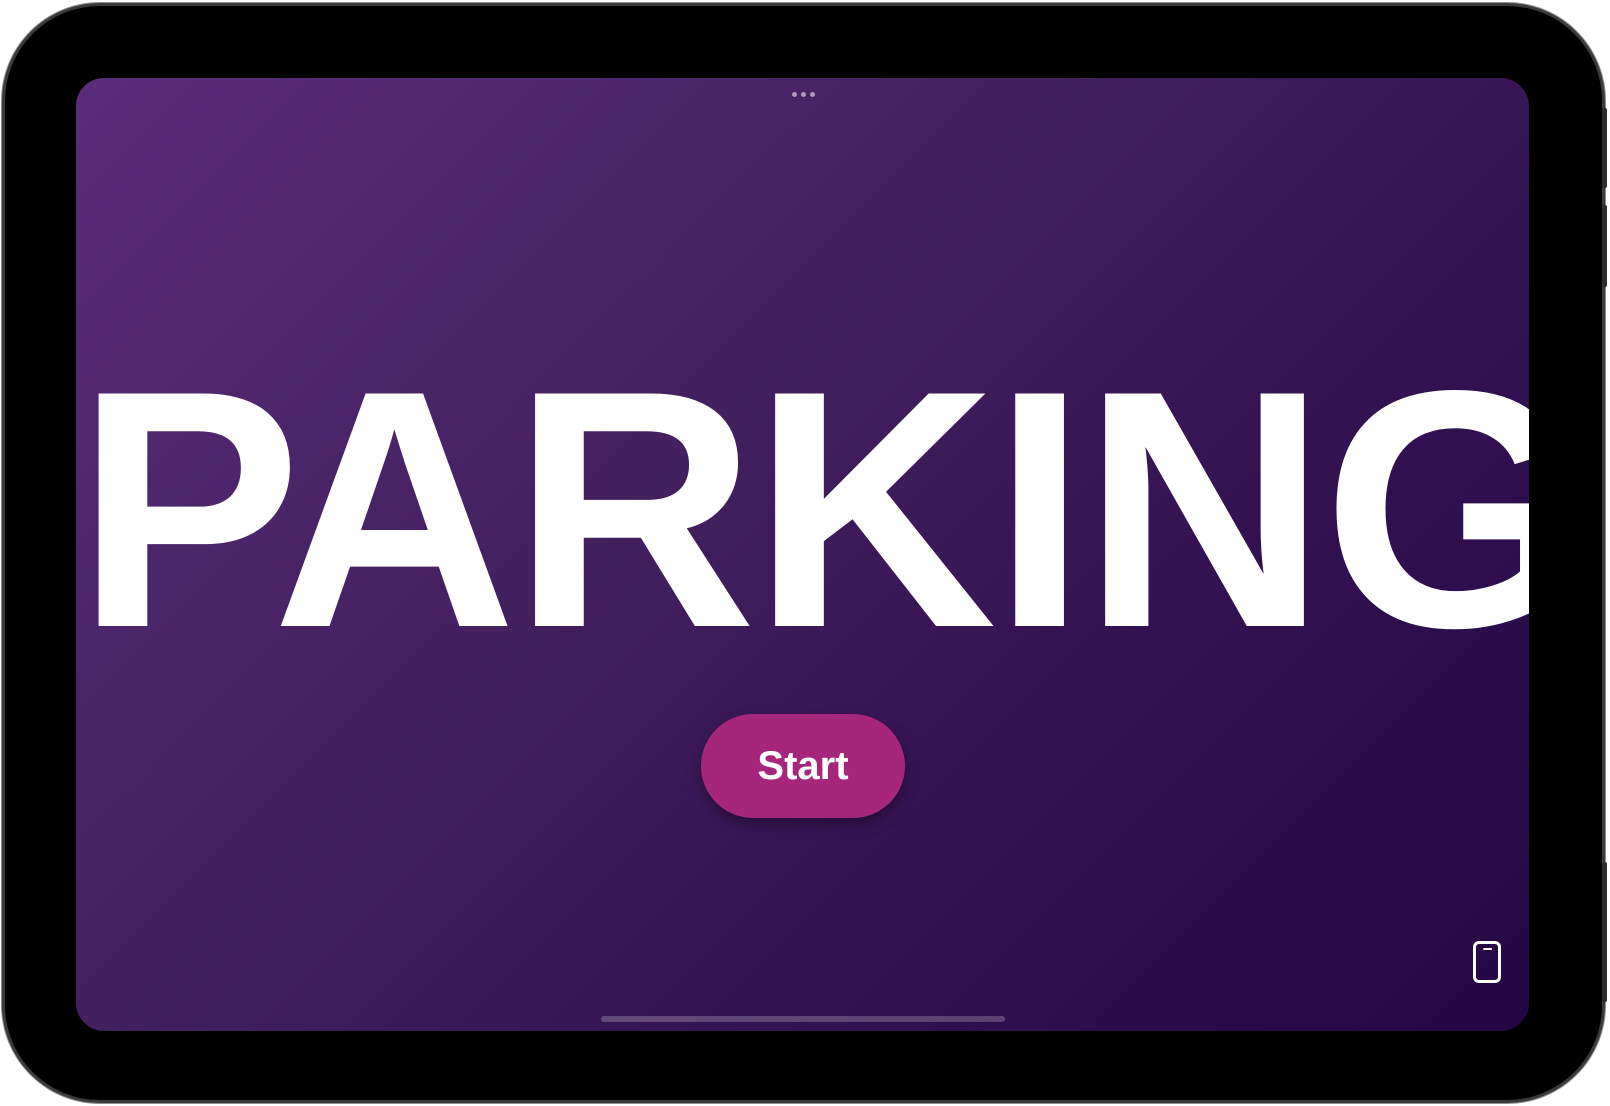 This screenshot has width=1610, height=1106. Describe the element at coordinates (1487, 962) in the screenshot. I see `ipad-icon` at that location.